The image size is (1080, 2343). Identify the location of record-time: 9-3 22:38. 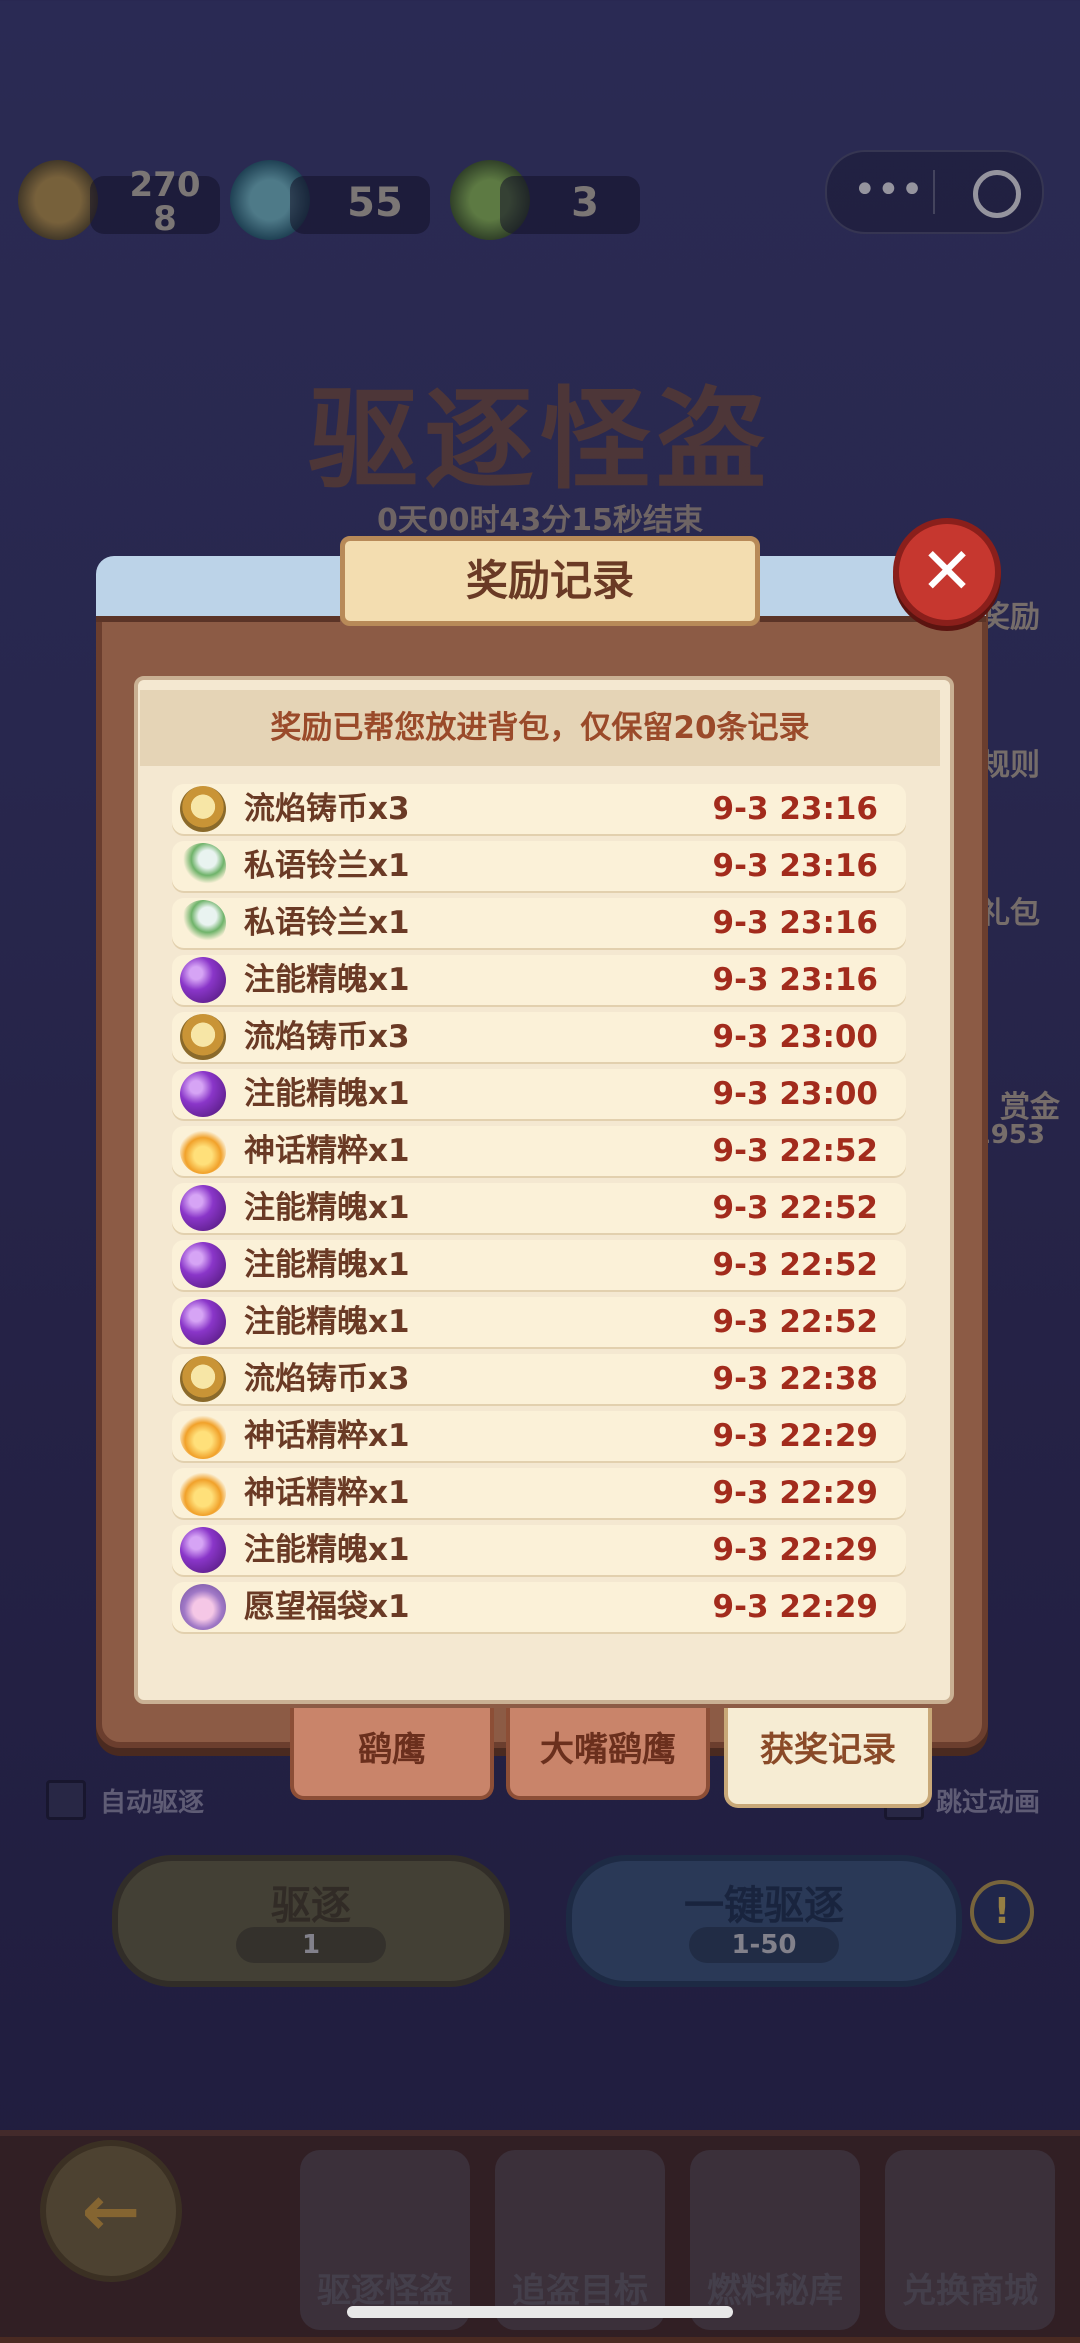
(795, 1379).